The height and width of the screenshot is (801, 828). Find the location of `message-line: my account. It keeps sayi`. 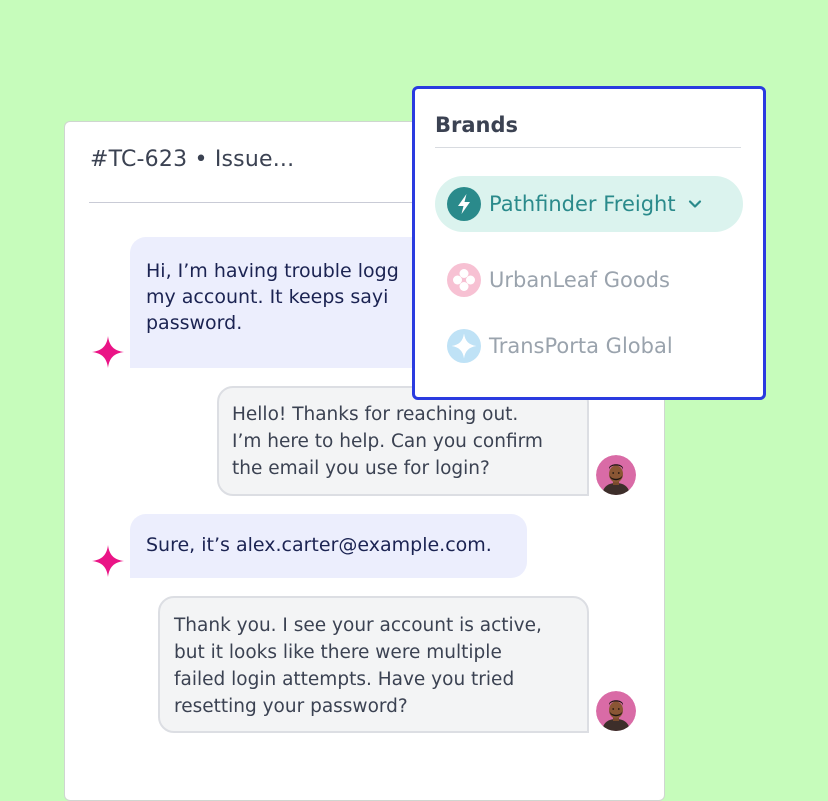

message-line: my account. It keeps sayi is located at coordinates (267, 297).